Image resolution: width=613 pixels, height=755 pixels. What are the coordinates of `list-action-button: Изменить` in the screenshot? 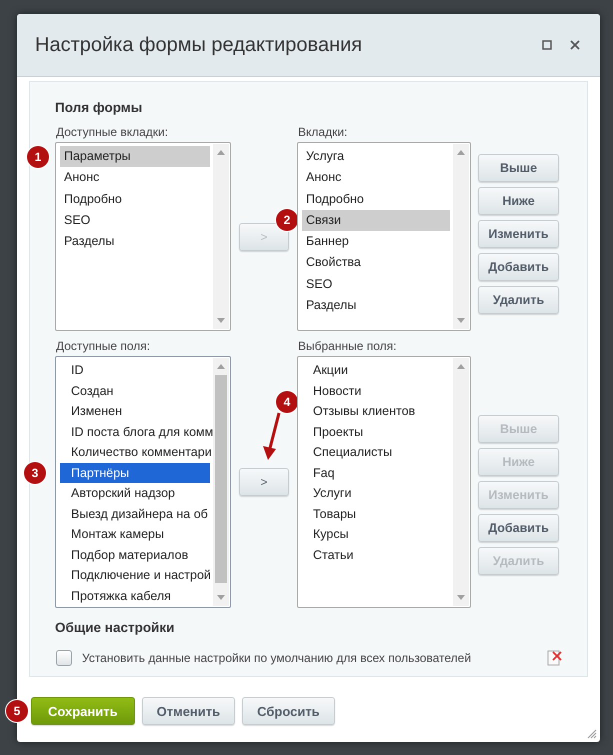 It's located at (518, 234).